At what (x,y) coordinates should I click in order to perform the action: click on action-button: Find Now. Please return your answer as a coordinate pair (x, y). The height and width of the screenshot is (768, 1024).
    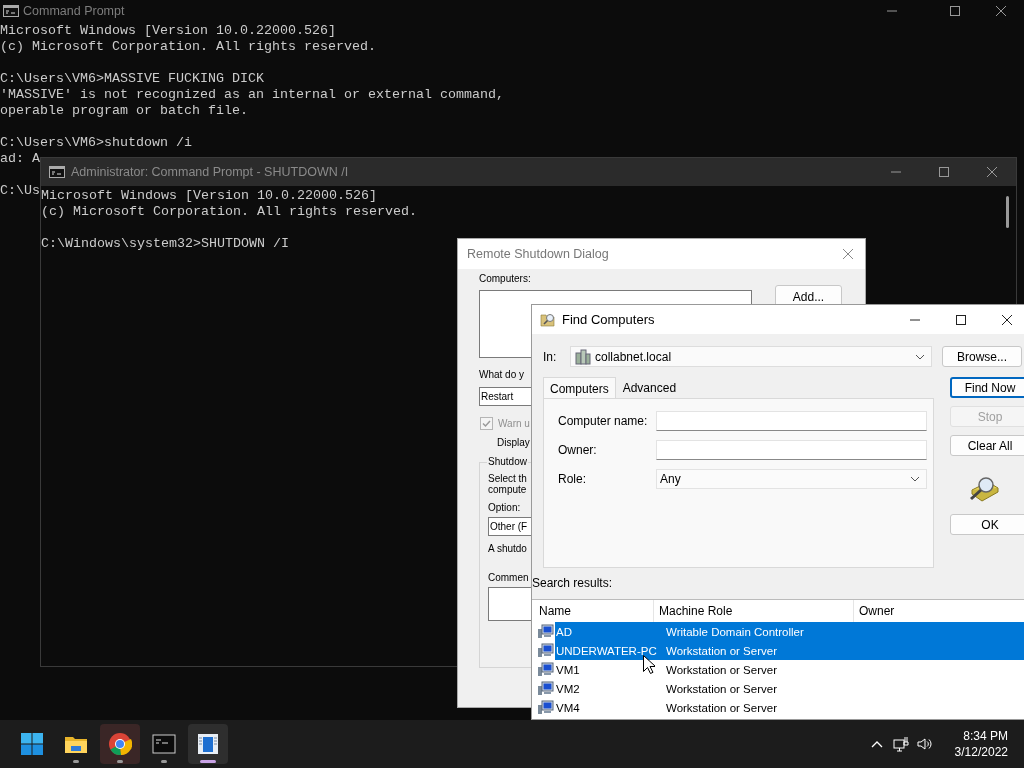
    Looking at the image, I should click on (987, 387).